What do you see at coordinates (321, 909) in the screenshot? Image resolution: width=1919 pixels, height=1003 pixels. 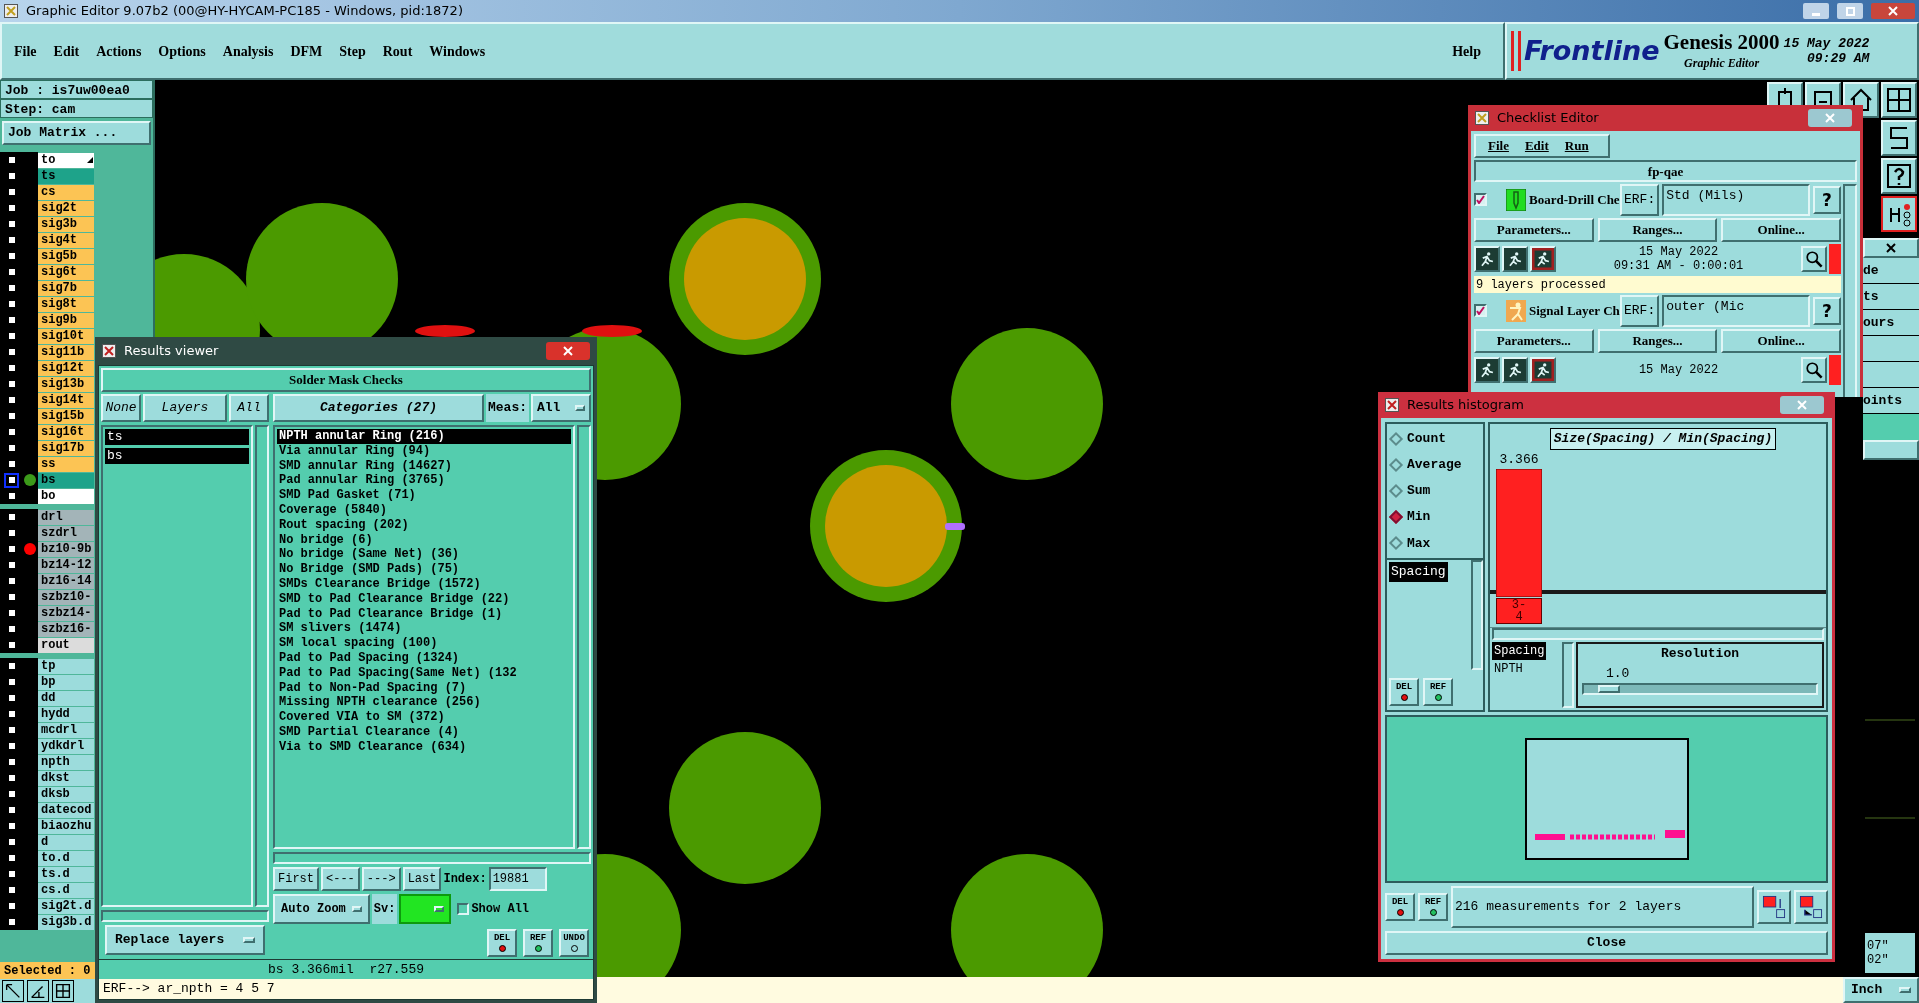 I see `zoom-mode-dropdown: Auto Zoom` at bounding box center [321, 909].